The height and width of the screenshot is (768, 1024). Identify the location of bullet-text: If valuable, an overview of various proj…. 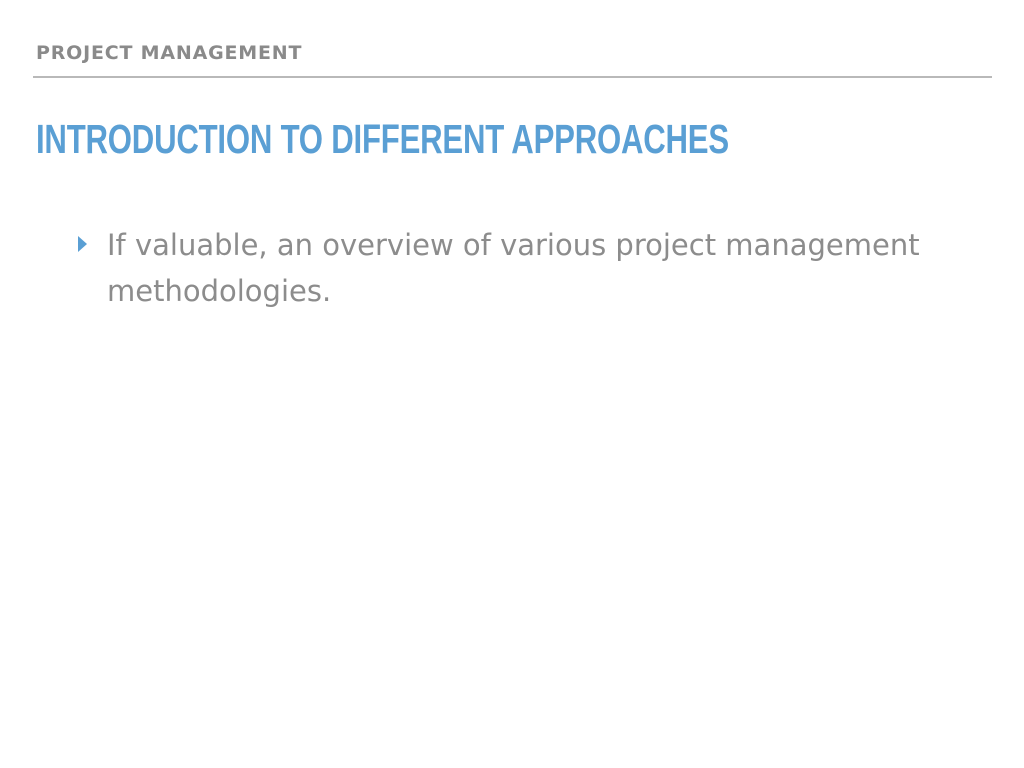
(513, 268).